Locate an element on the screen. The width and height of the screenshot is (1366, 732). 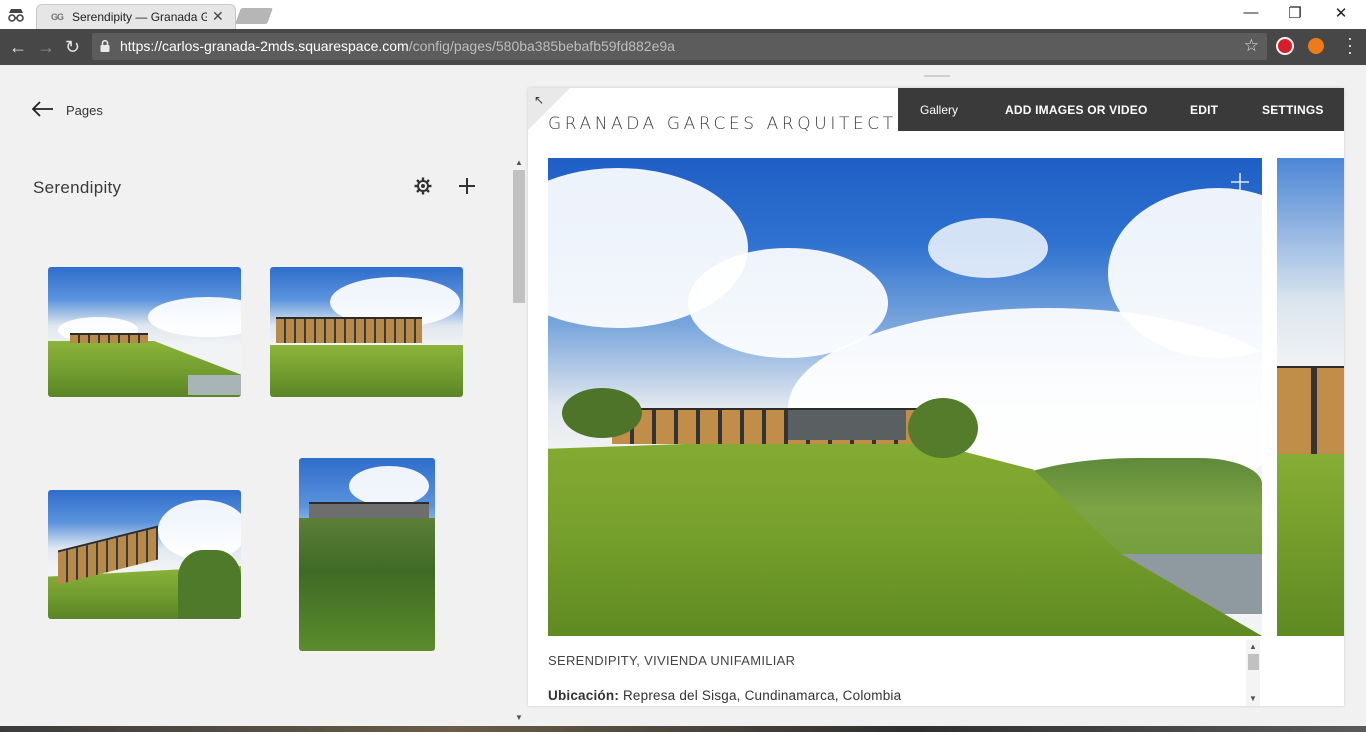
site-title: GRANADA GARCES ARQUITECTOS is located at coordinates (738, 124).